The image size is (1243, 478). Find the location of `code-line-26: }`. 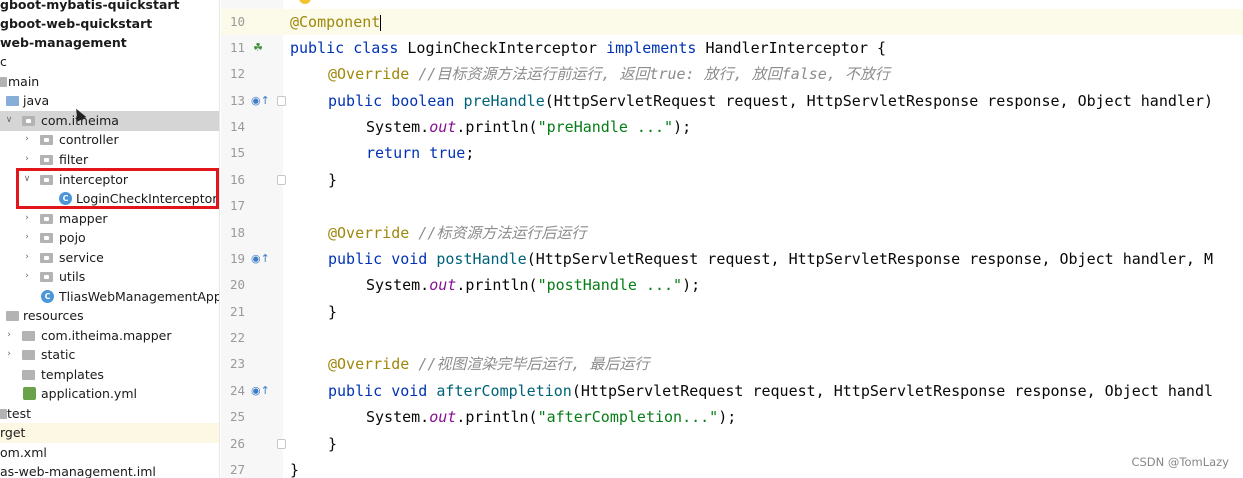

code-line-26: } is located at coordinates (332, 444).